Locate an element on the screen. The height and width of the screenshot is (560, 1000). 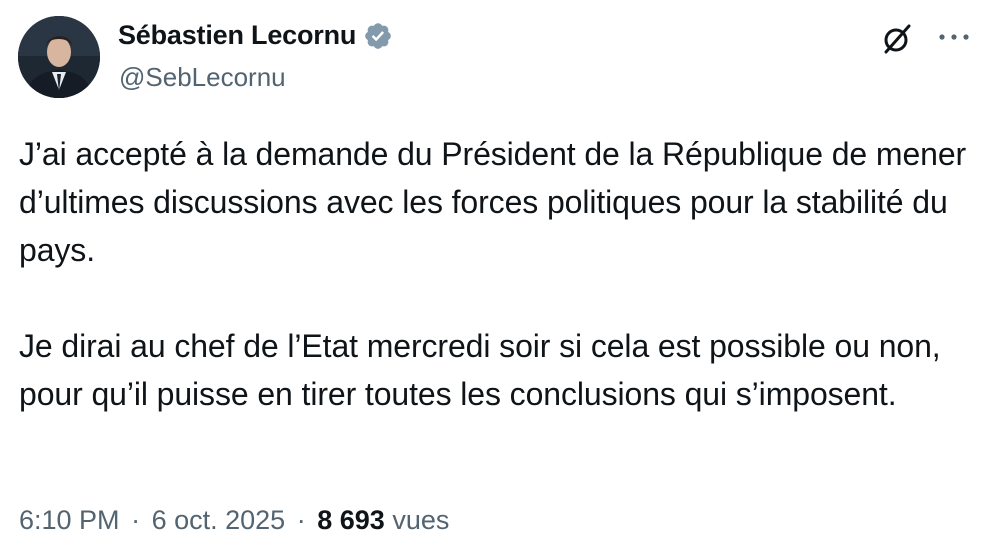
tweet-date: 6 oct. 2025 is located at coordinates (219, 520).